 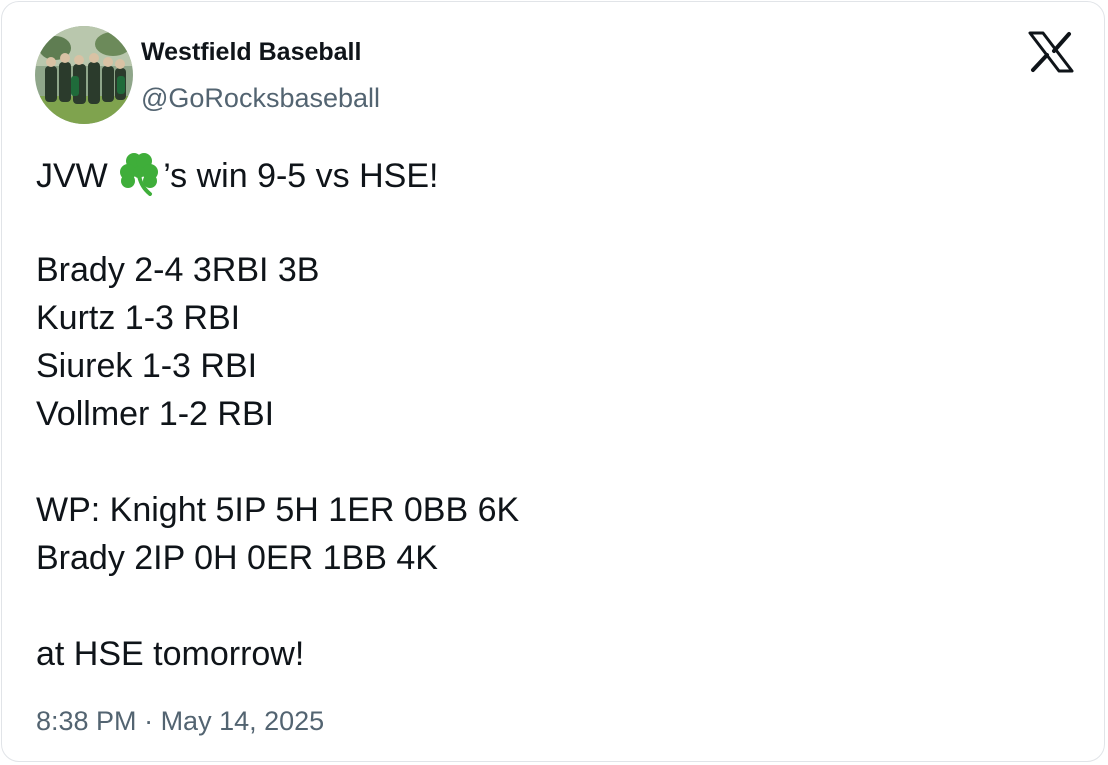 I want to click on tweet-headline: JVW ’s win 9-5 vs HSE!, so click(x=556, y=174).